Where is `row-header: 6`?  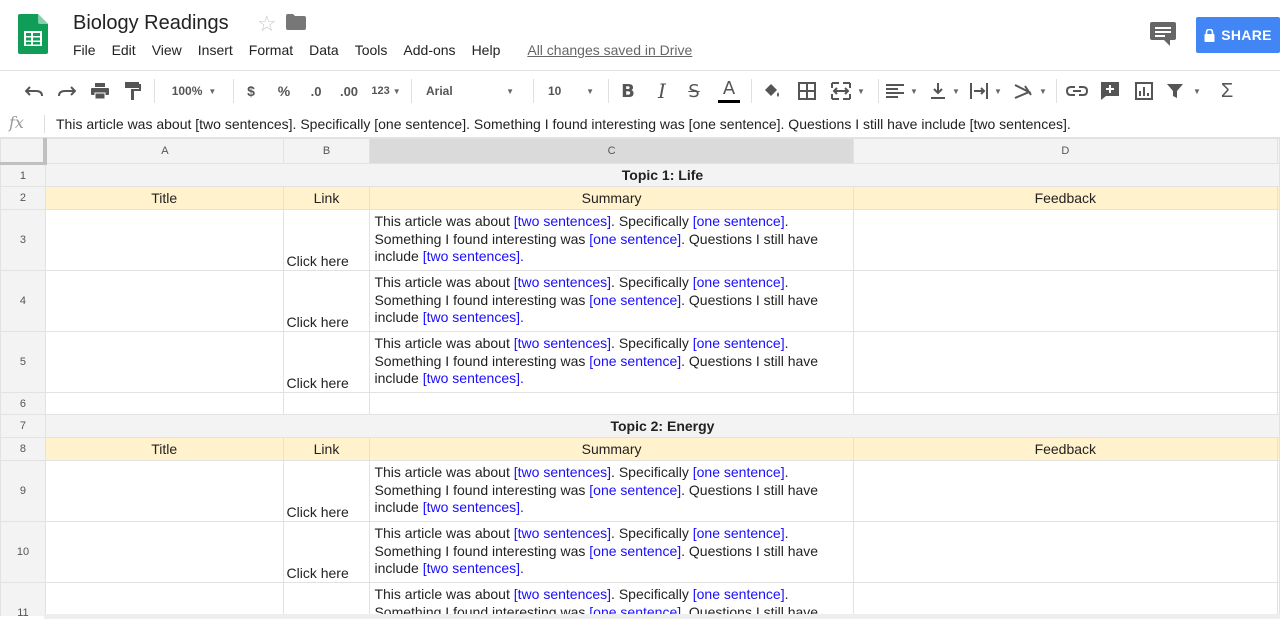 row-header: 6 is located at coordinates (23, 403).